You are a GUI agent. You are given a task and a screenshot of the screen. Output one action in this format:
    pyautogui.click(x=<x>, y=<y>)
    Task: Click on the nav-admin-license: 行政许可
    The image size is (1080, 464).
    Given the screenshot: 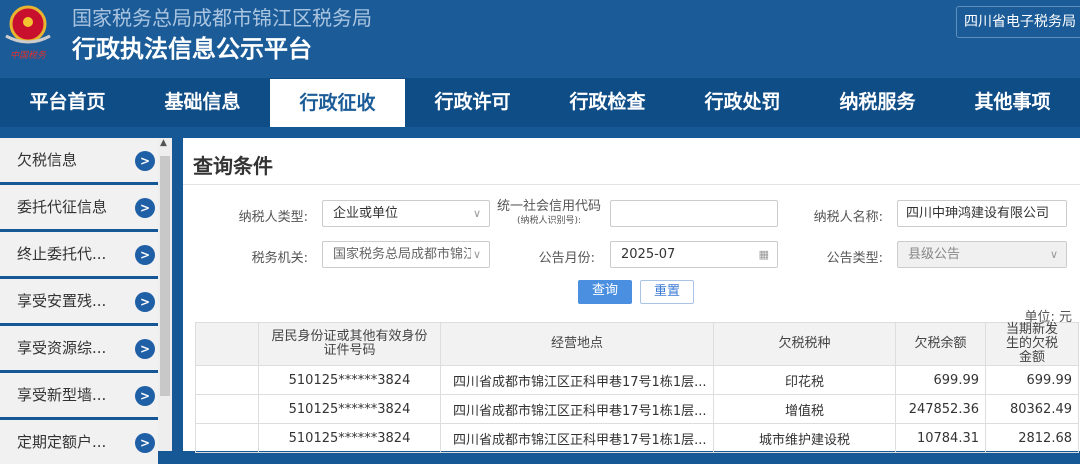 What is the action you would take?
    pyautogui.click(x=472, y=102)
    